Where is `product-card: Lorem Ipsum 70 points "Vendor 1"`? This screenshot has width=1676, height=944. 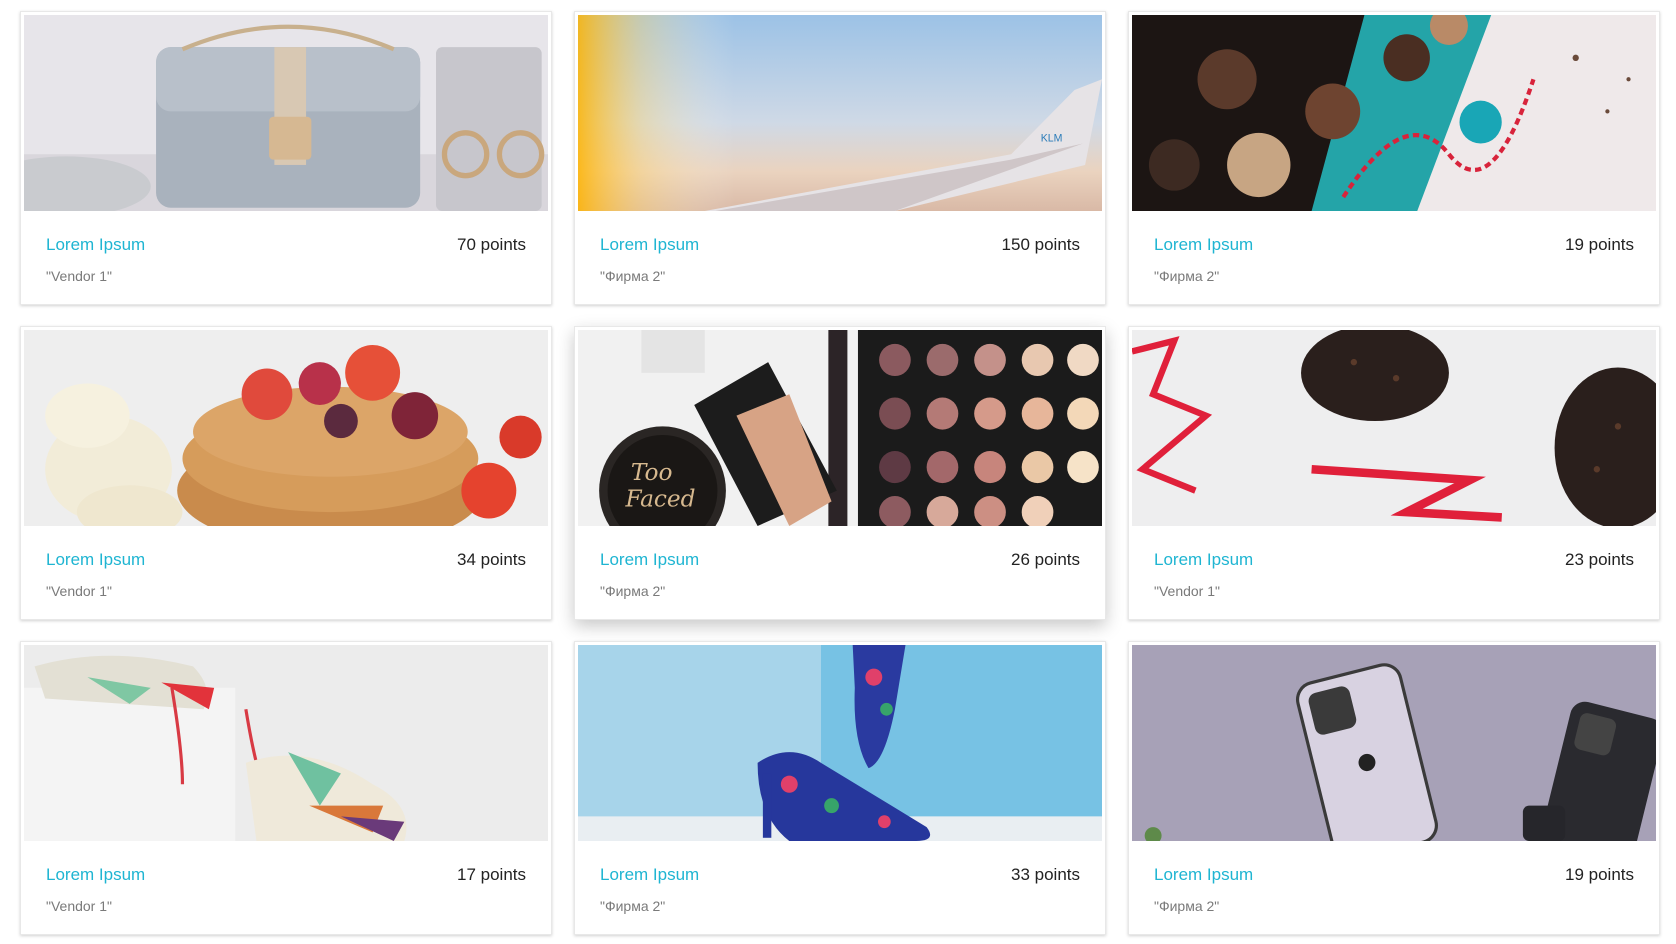 product-card: Lorem Ipsum 70 points "Vendor 1" is located at coordinates (286, 158).